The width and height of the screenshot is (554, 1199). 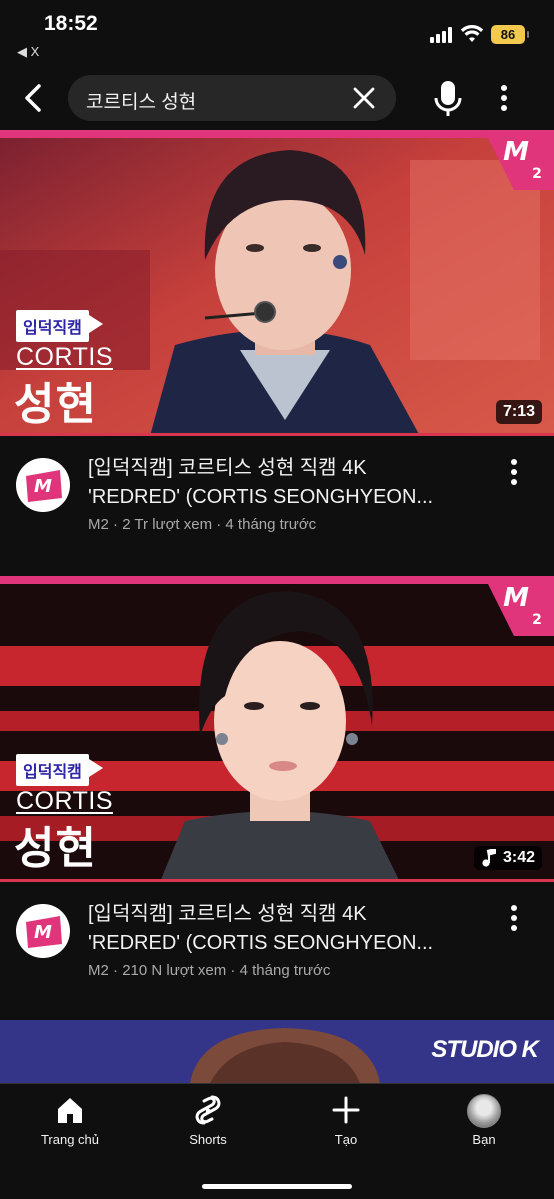 What do you see at coordinates (232, 98) in the screenshot?
I see `search-input: 코르티스 성현` at bounding box center [232, 98].